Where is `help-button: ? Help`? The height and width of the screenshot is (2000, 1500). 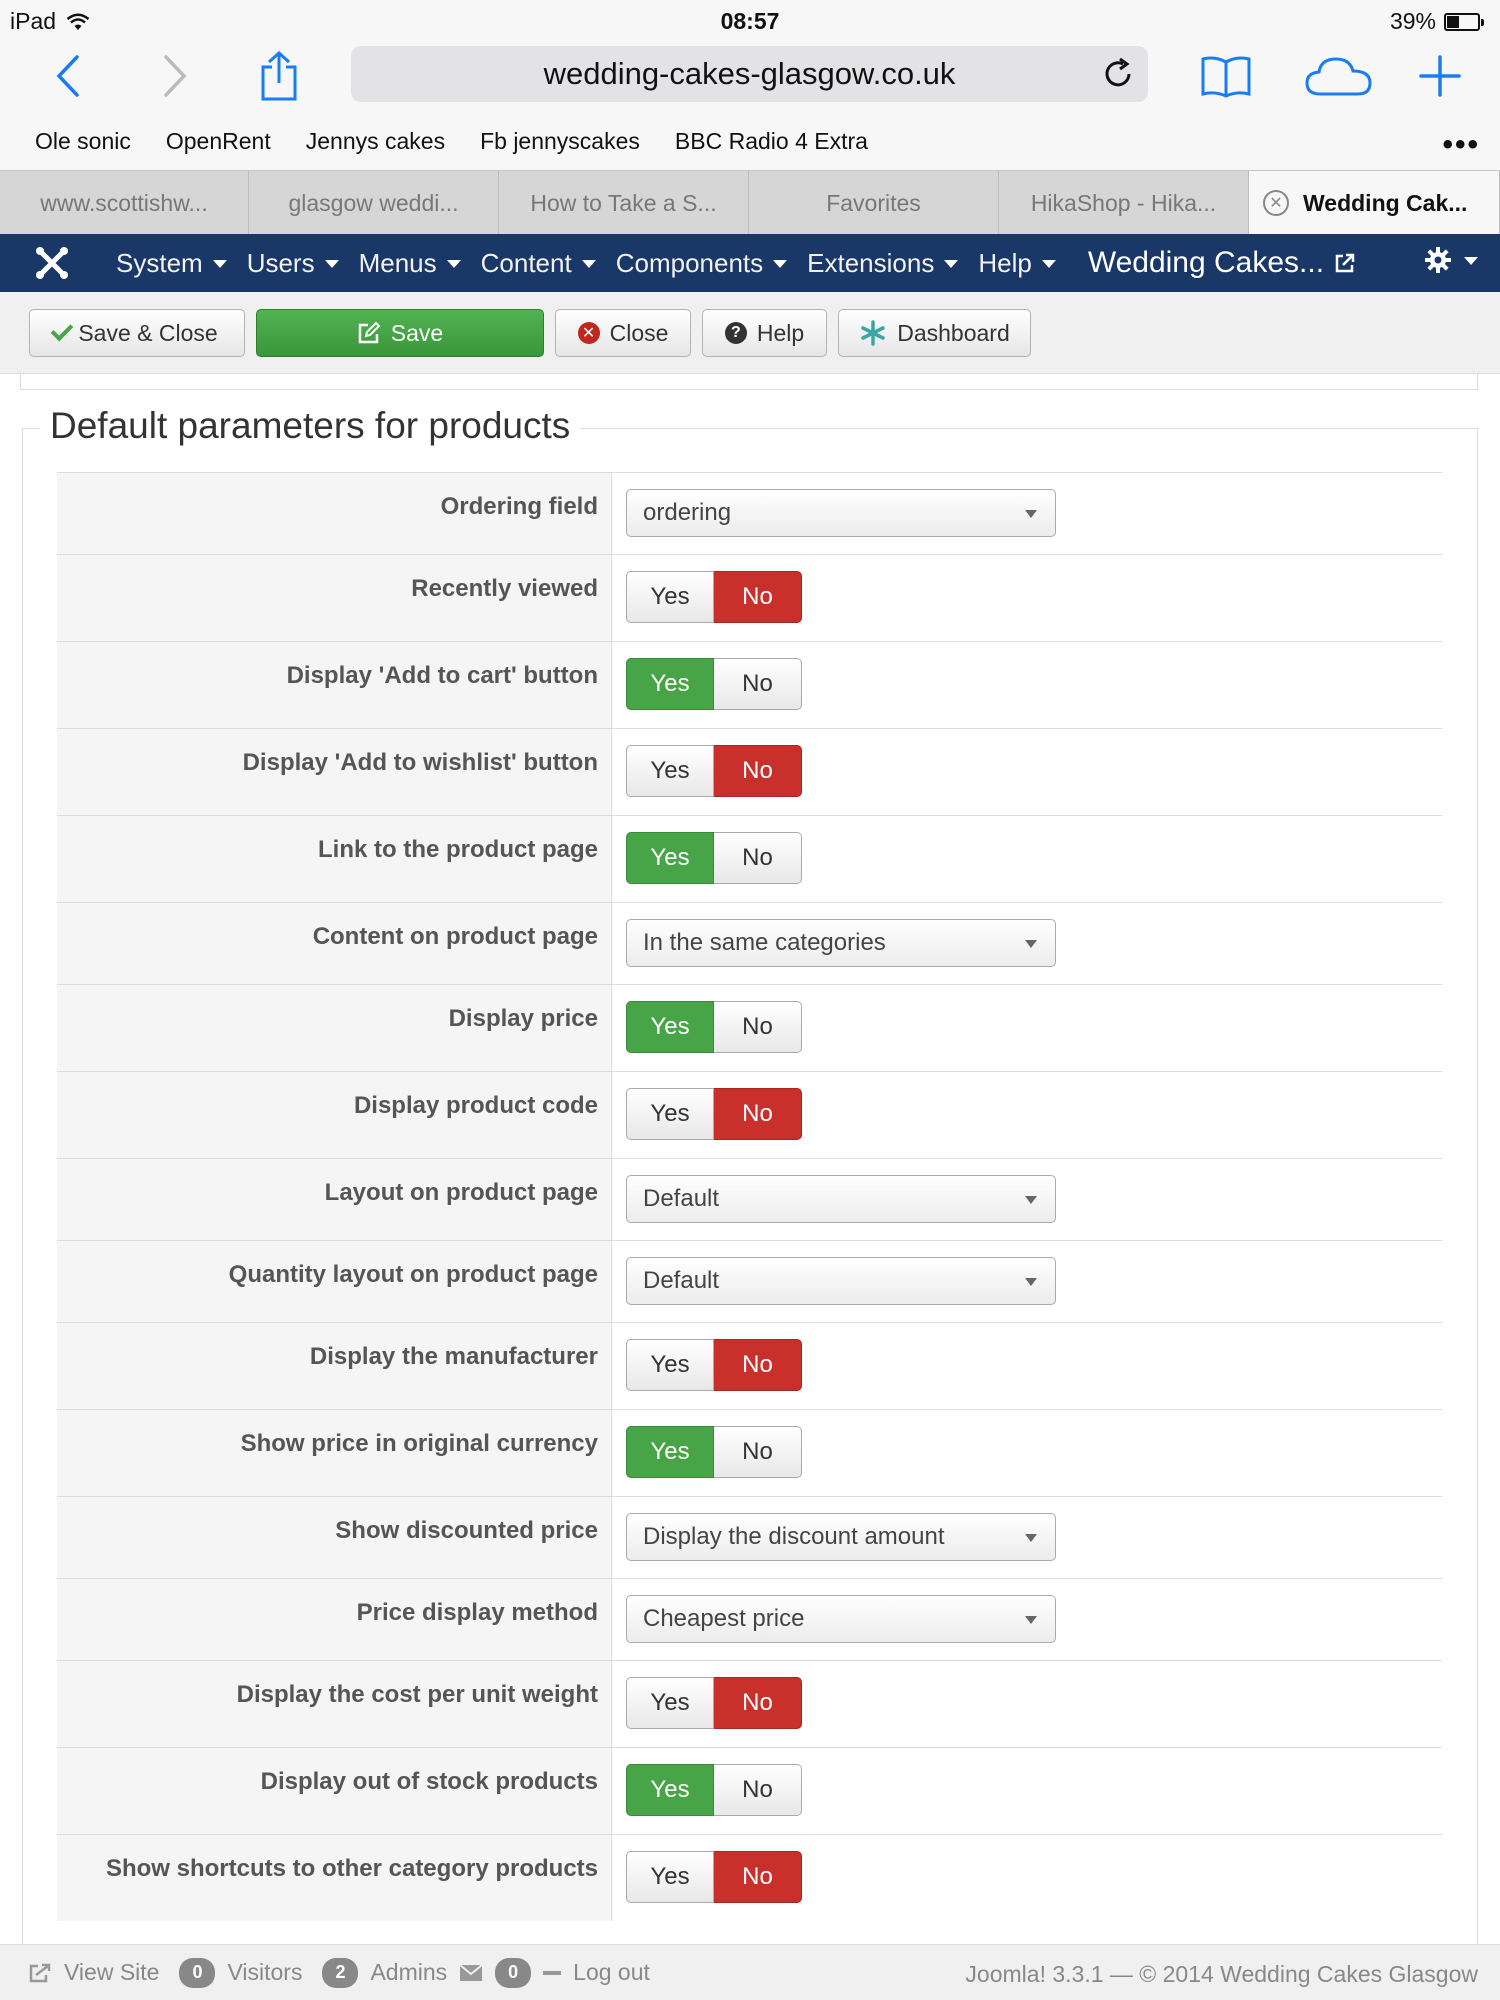
help-button: ? Help is located at coordinates (764, 333).